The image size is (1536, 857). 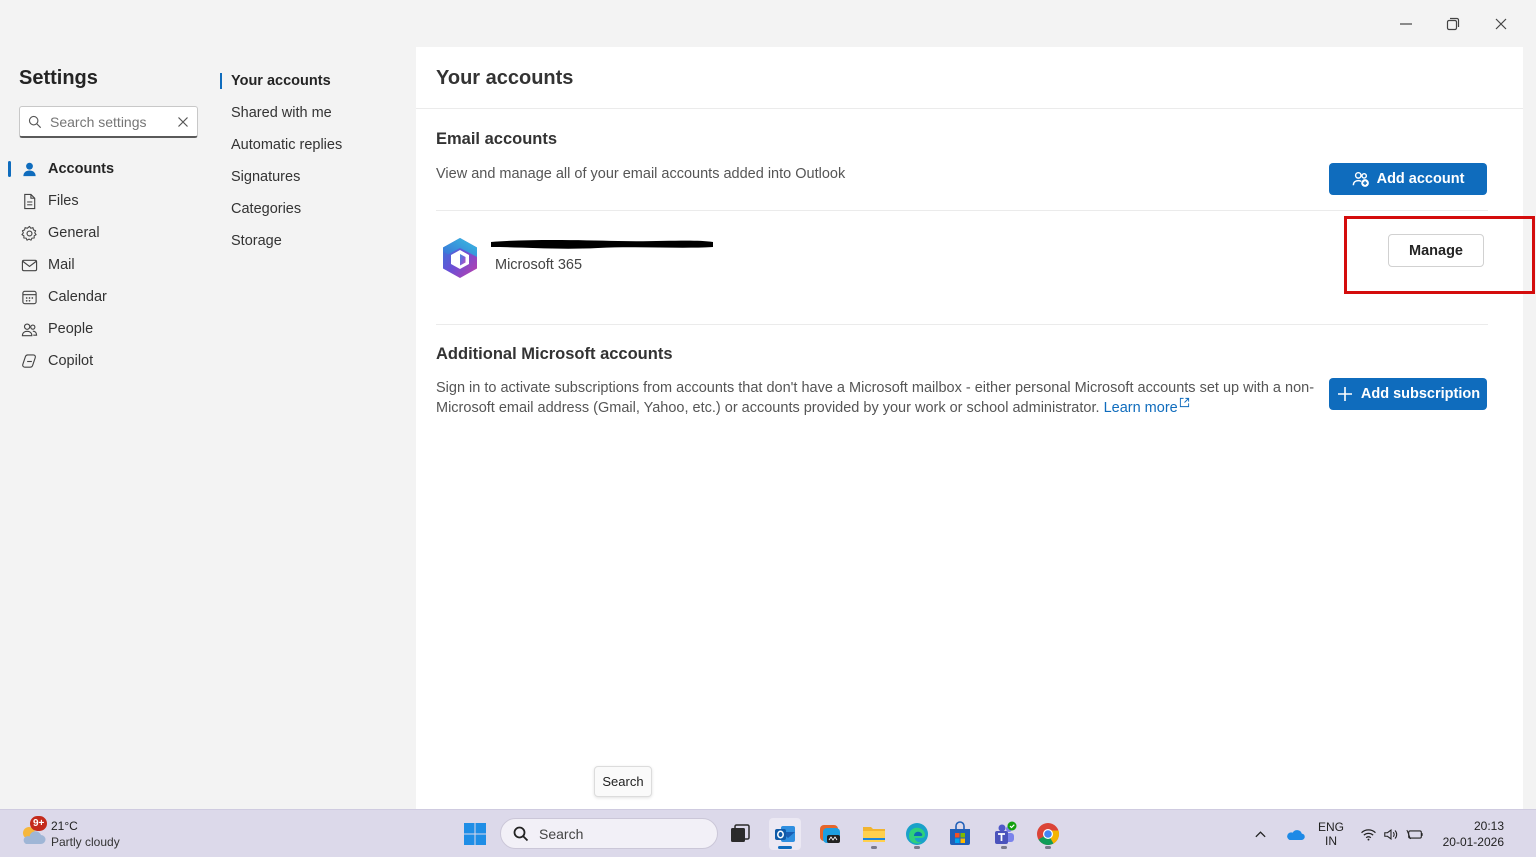 I want to click on mail-icon, so click(x=29, y=265).